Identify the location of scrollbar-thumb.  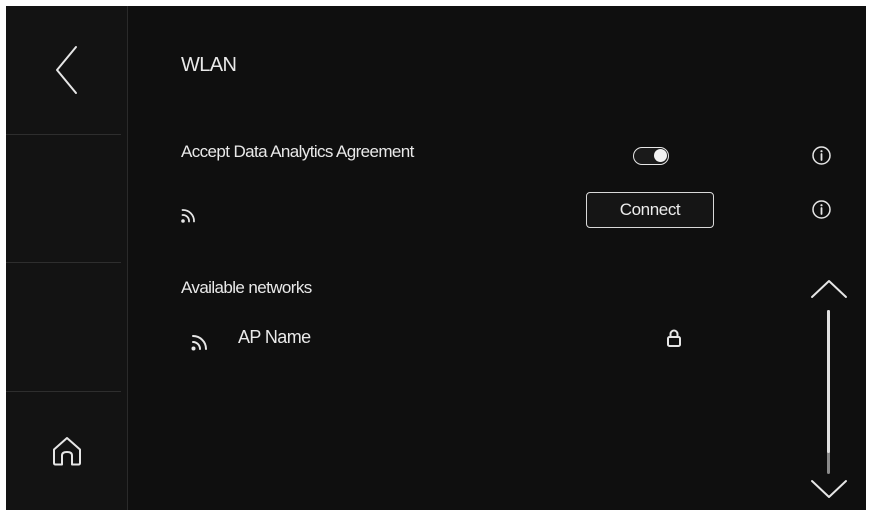
(828, 381).